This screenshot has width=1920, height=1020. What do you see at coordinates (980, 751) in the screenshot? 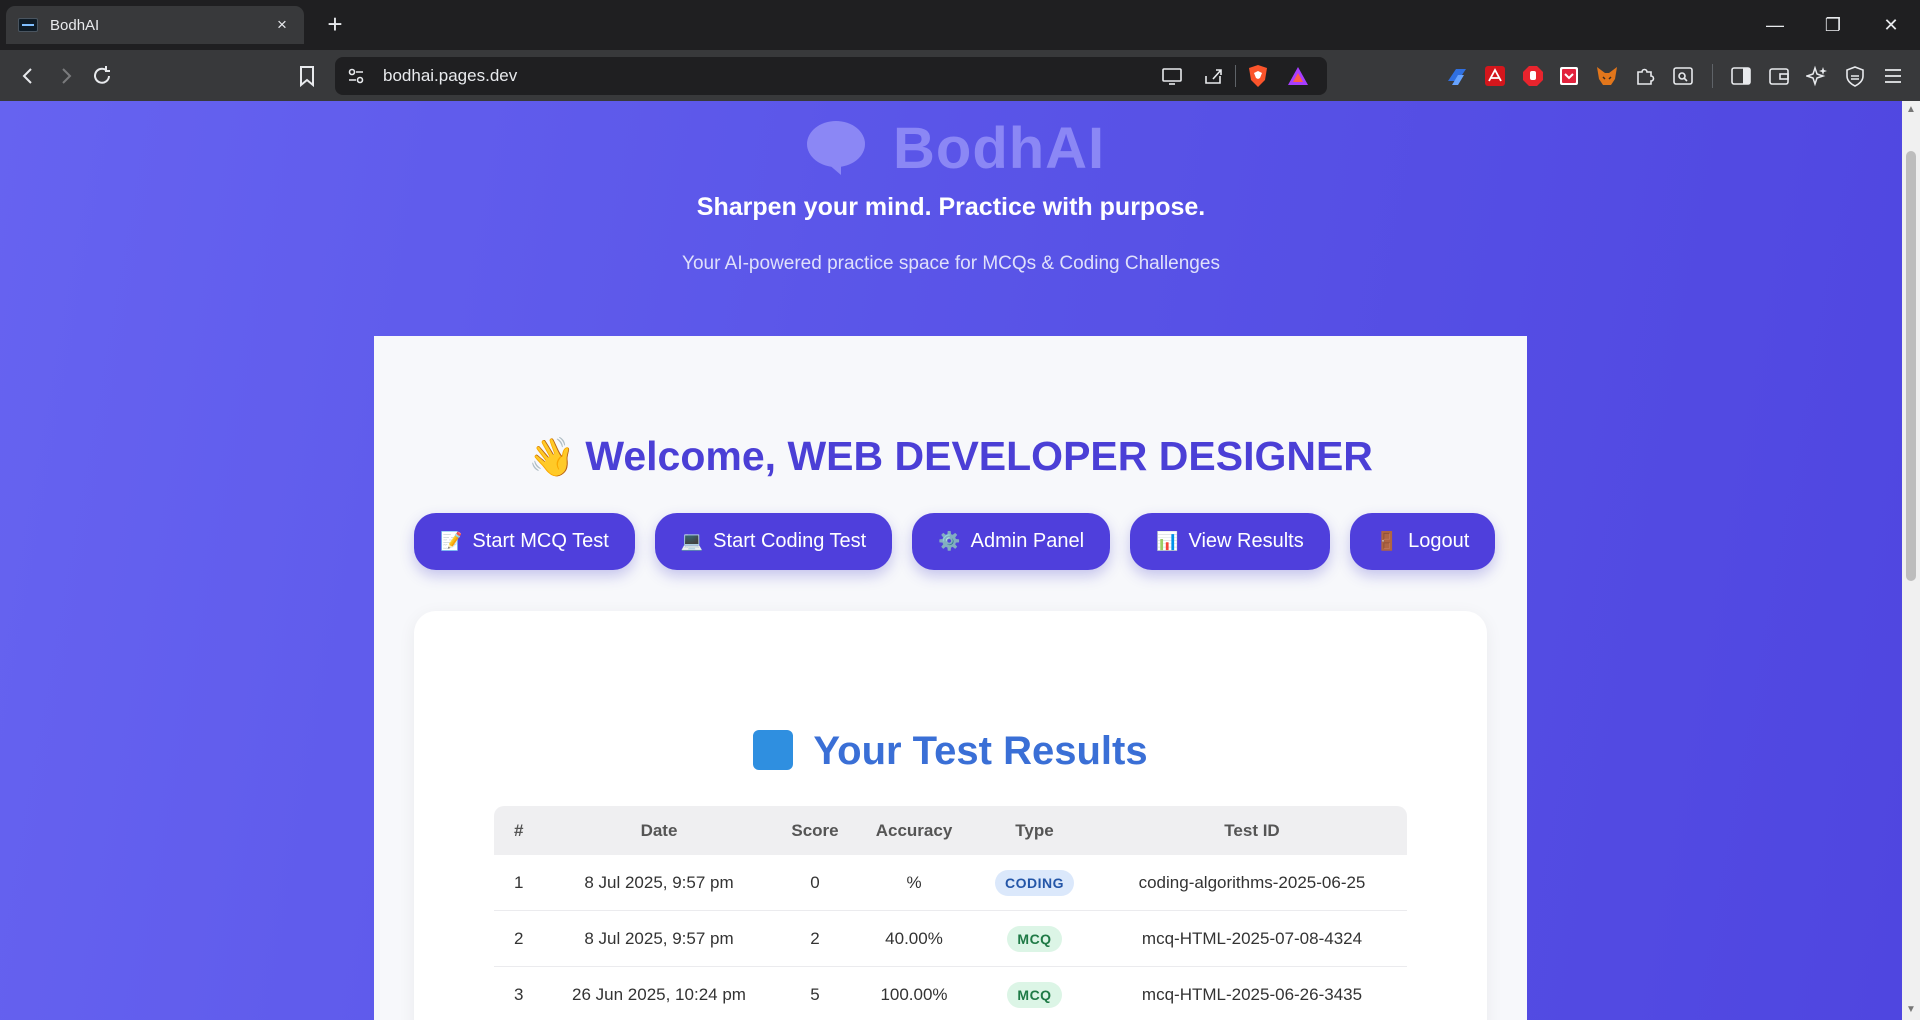
I see `results-title-text: Your Test Results` at bounding box center [980, 751].